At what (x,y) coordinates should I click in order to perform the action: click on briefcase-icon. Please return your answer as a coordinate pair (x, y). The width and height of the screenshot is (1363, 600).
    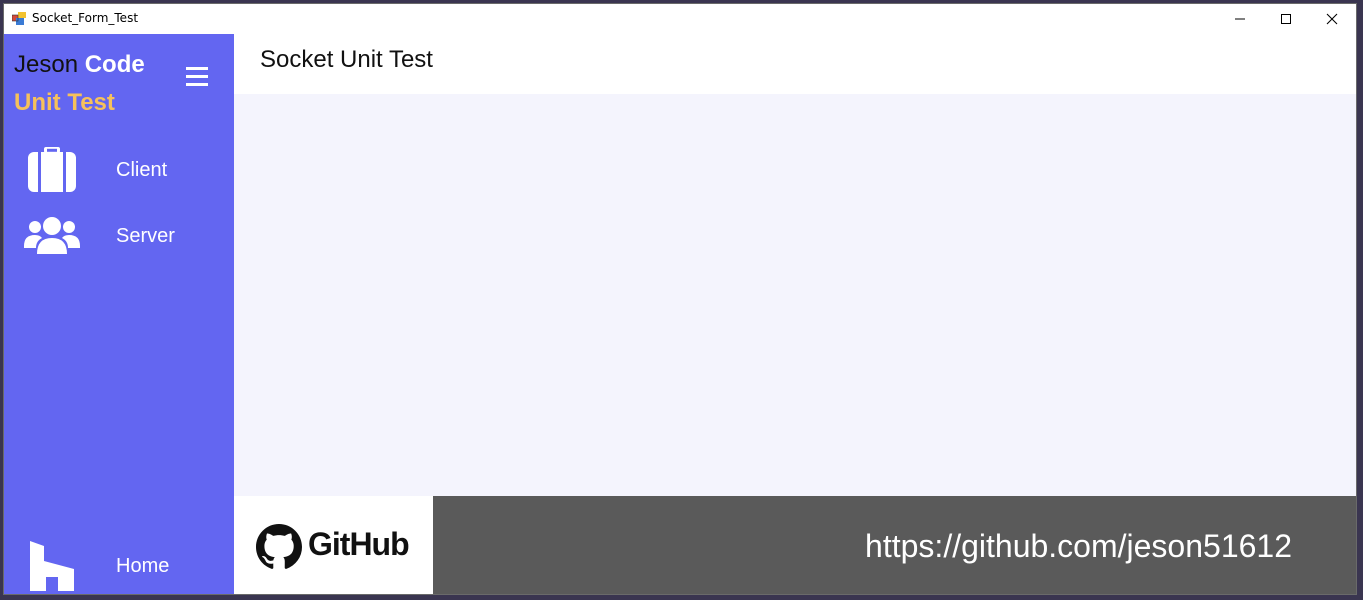
    Looking at the image, I should click on (52, 170).